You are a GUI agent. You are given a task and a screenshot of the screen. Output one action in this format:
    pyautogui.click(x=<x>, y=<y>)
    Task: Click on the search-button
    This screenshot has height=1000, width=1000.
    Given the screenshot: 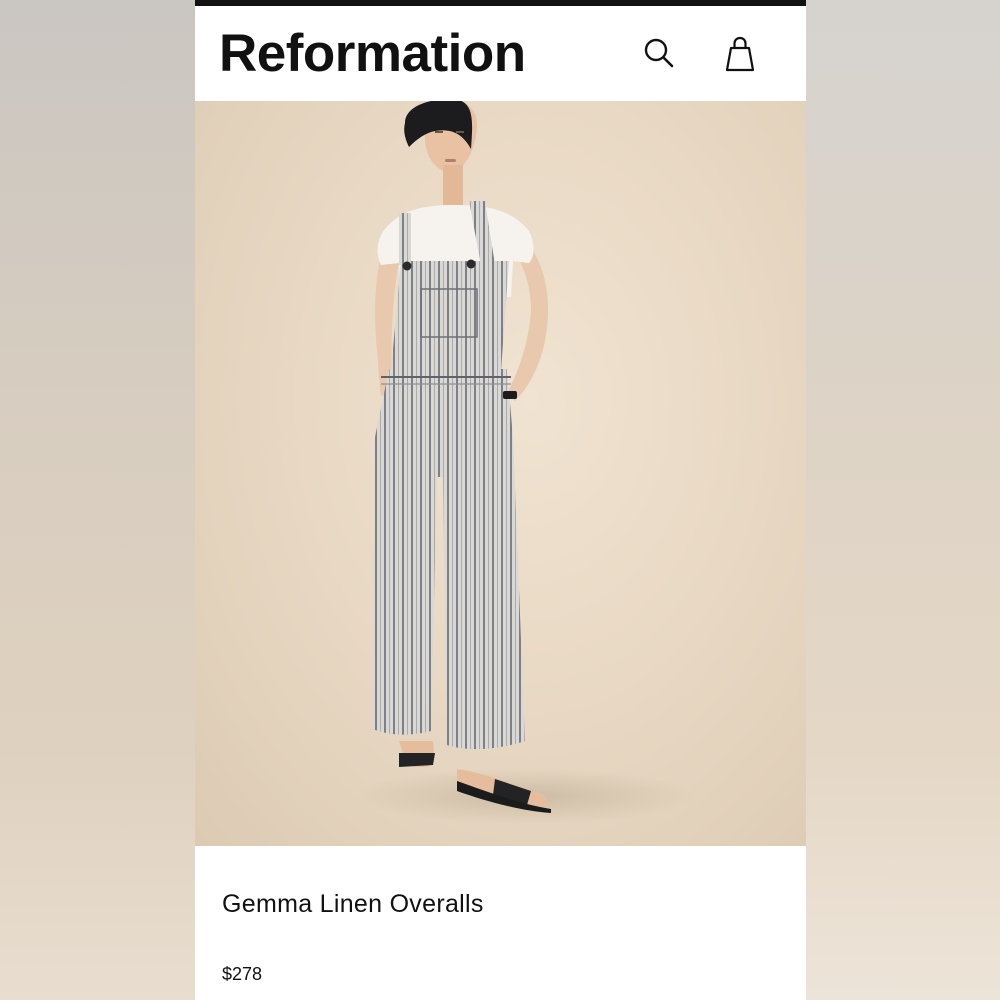 What is the action you would take?
    pyautogui.click(x=659, y=53)
    